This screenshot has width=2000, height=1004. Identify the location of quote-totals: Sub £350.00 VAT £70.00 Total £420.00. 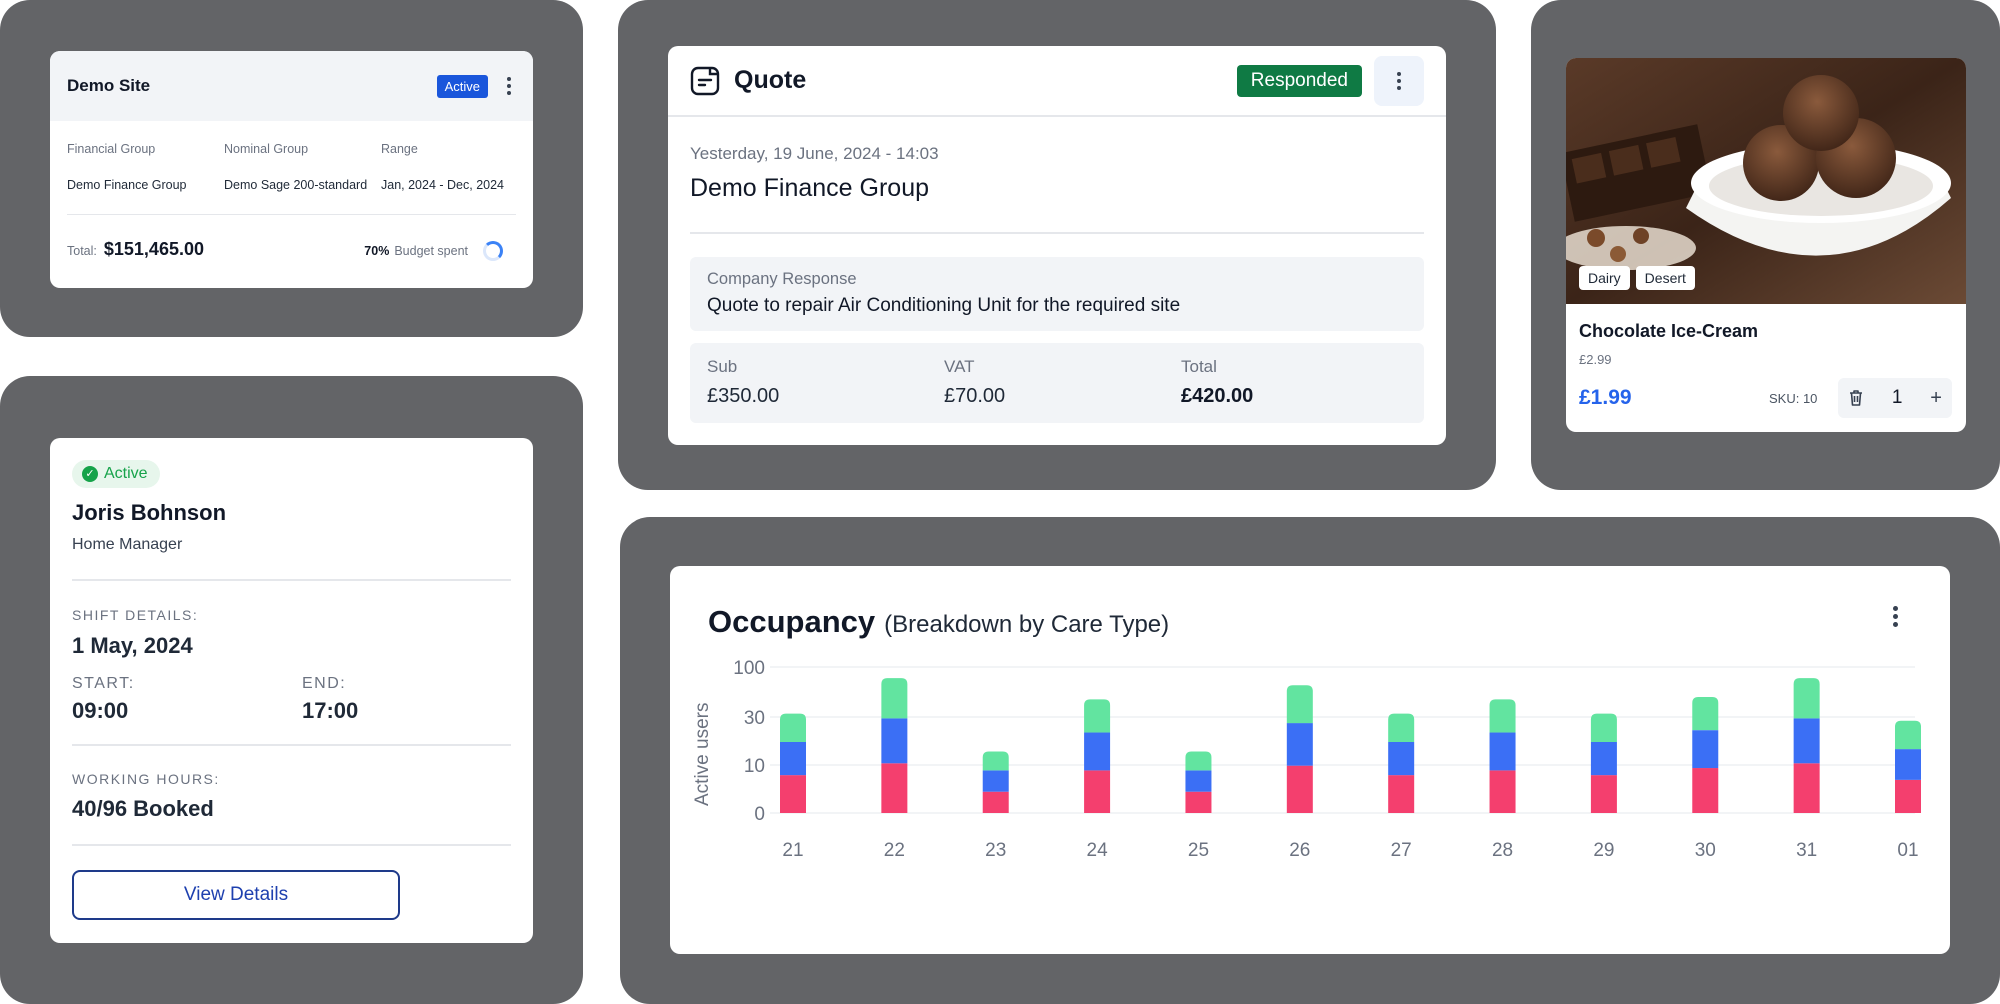
(1057, 383).